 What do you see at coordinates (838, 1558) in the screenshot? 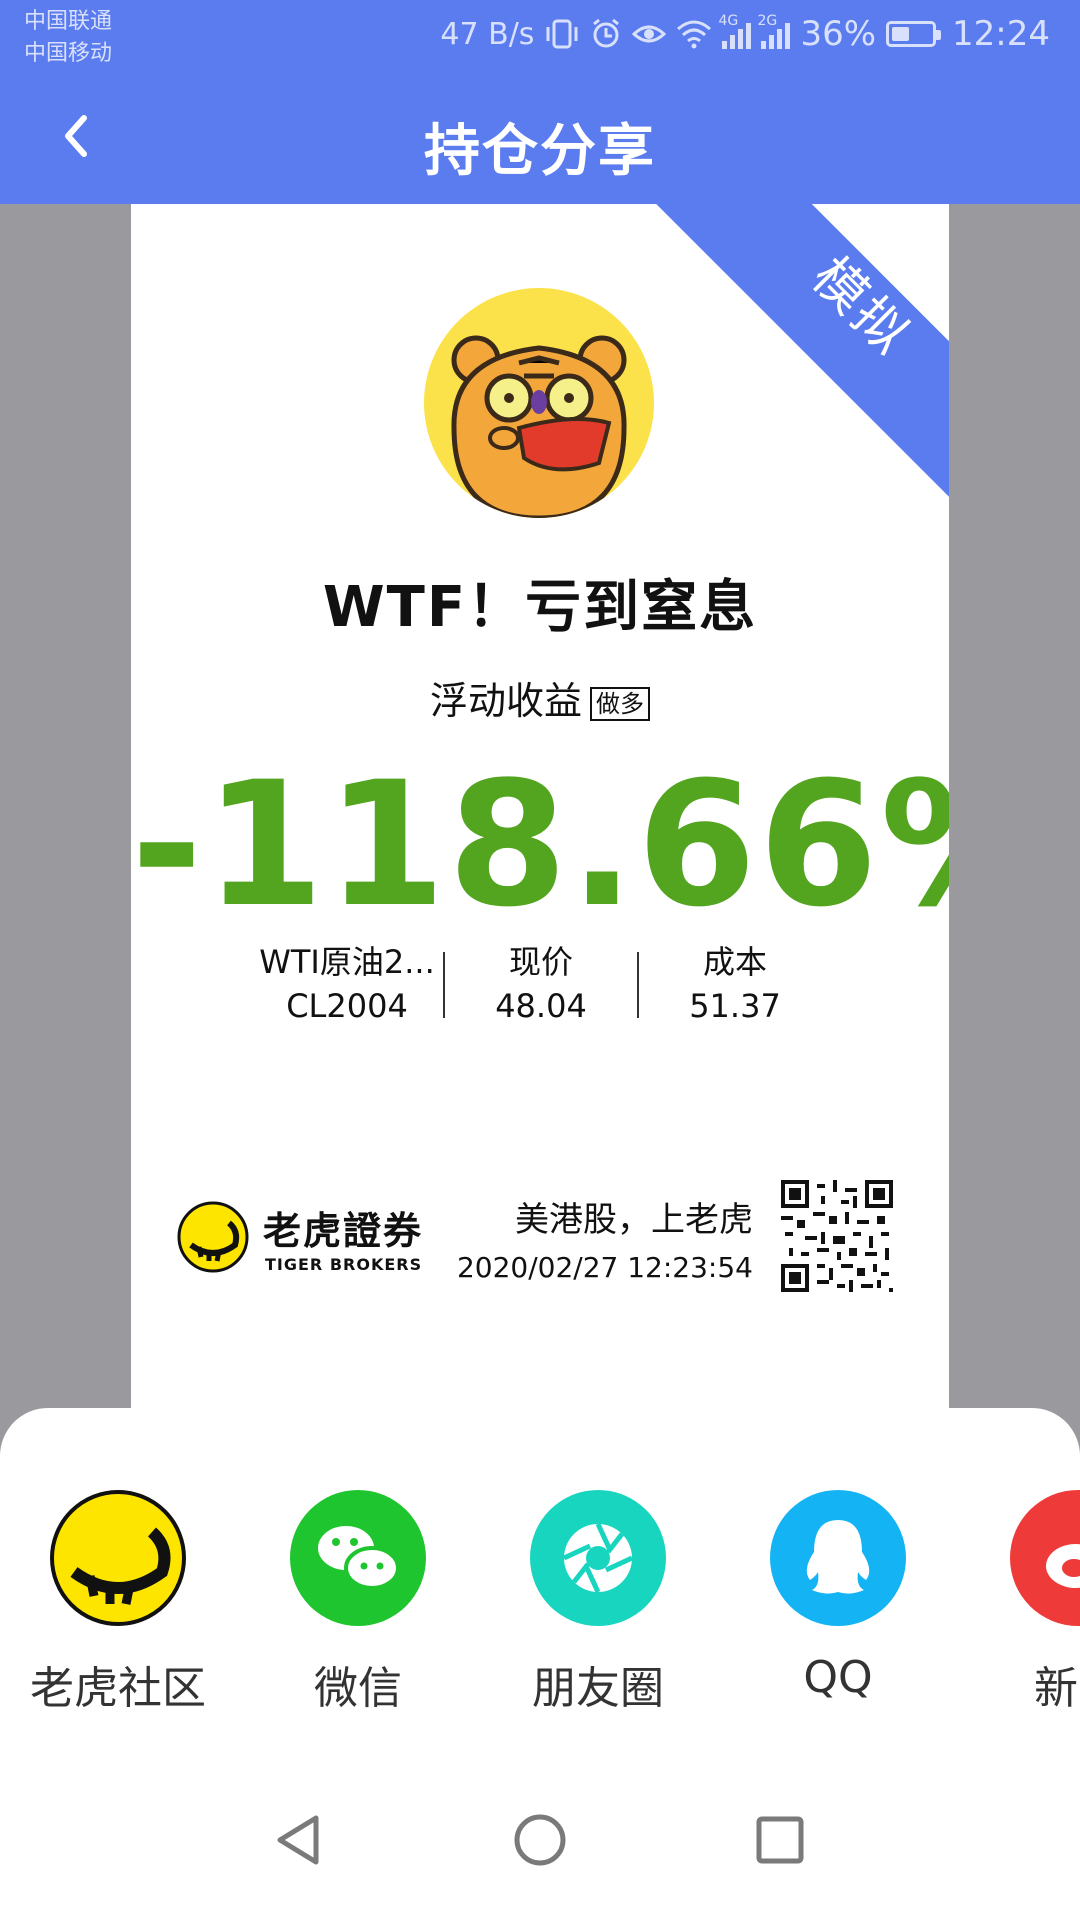
I see `qq-icon` at bounding box center [838, 1558].